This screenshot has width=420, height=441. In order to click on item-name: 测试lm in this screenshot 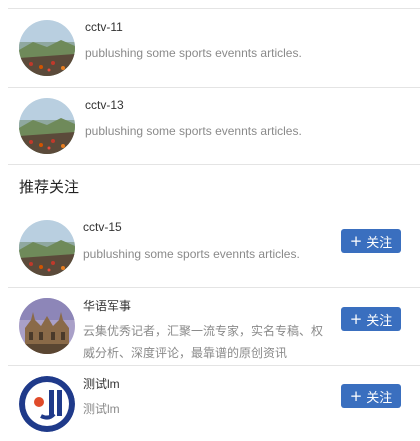, I will do `click(101, 384)`.